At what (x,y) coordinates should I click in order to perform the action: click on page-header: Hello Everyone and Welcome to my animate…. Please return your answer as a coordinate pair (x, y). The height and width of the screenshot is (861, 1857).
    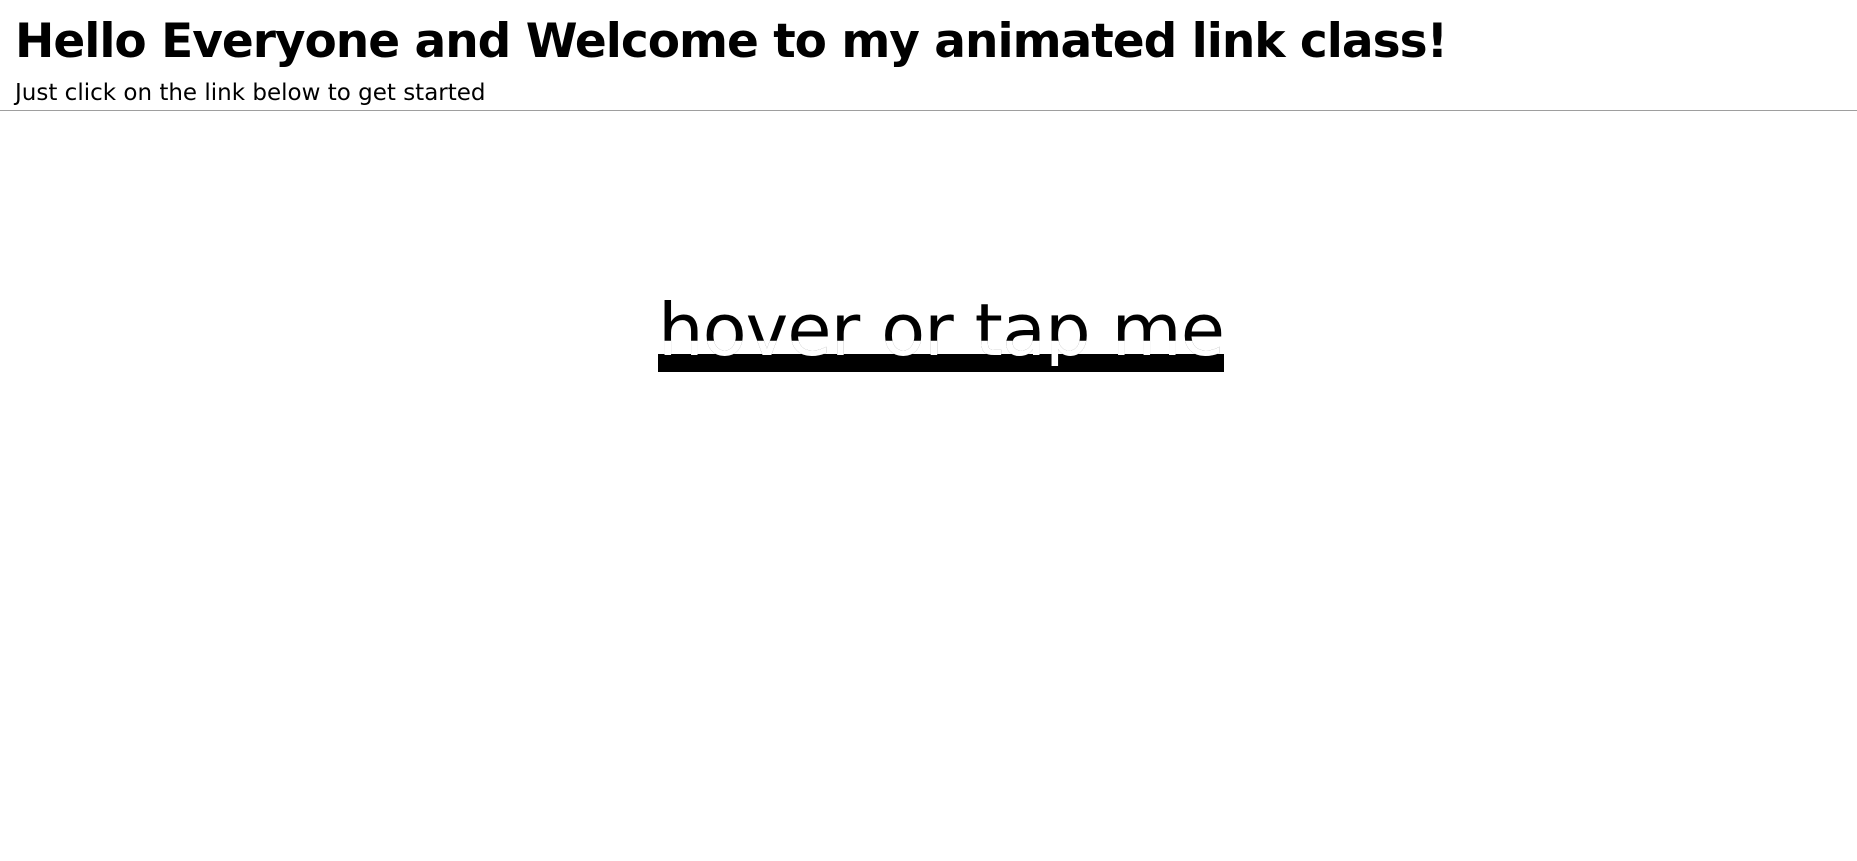
    Looking at the image, I should click on (928, 55).